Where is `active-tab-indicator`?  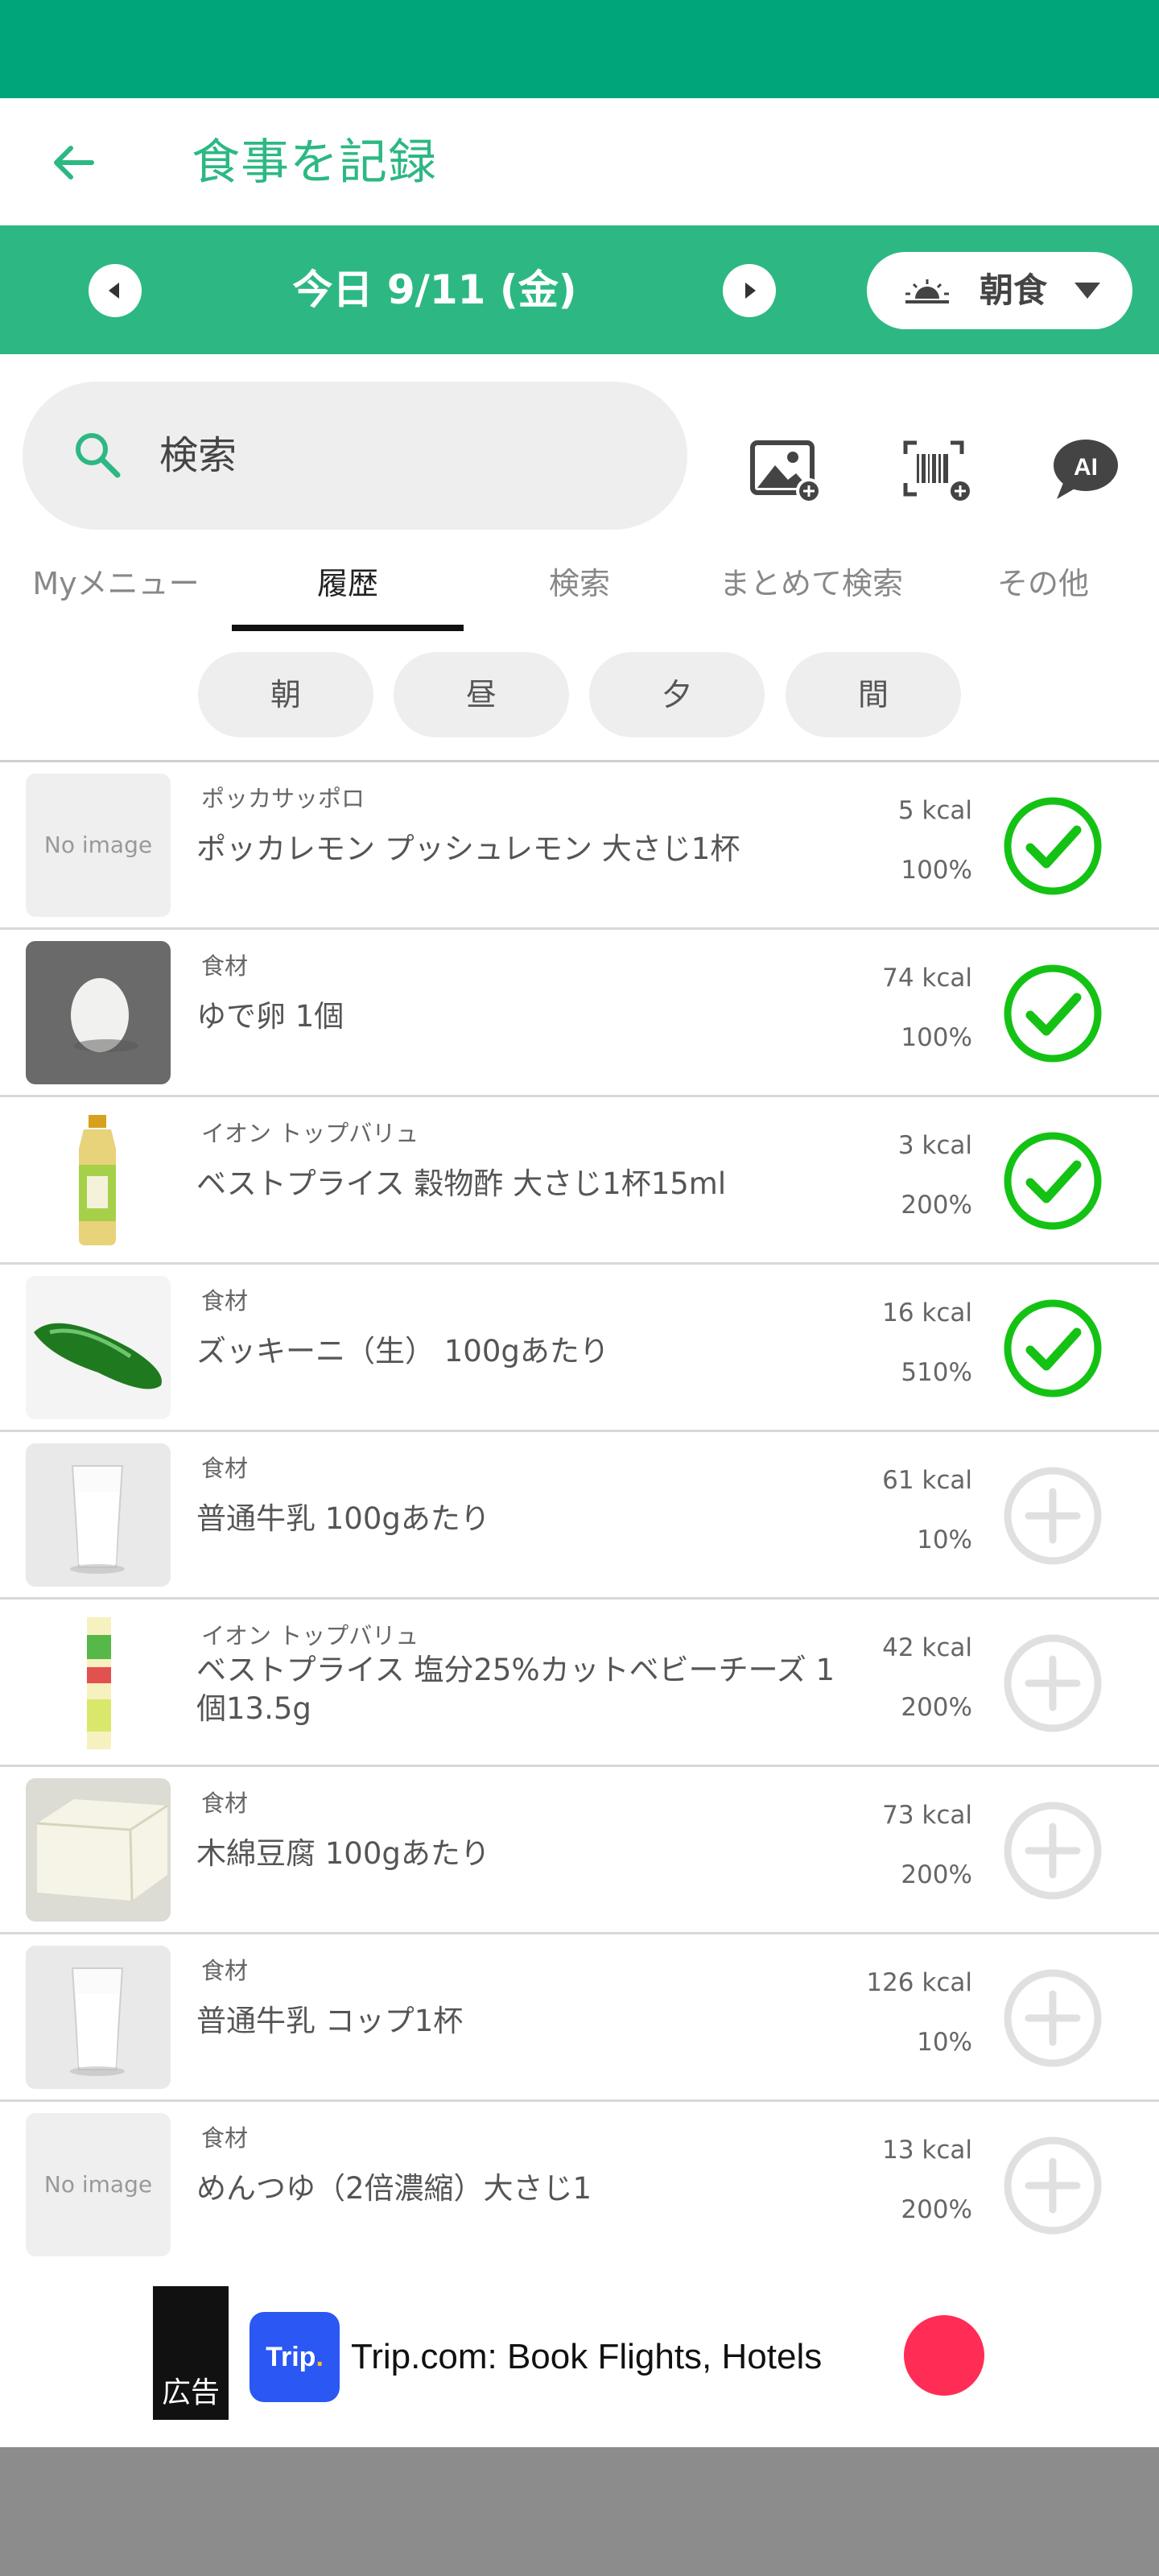 active-tab-indicator is located at coordinates (348, 628).